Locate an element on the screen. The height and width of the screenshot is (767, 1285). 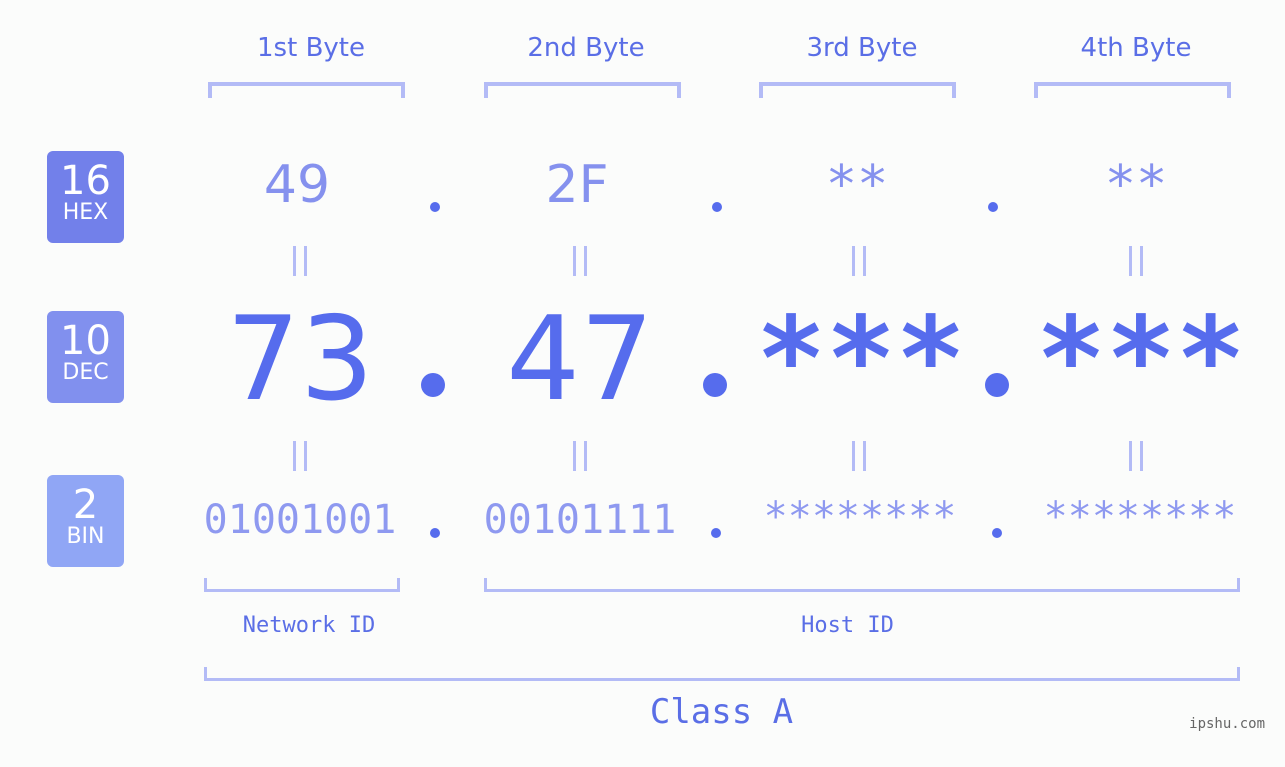
network-id-label: Network ID is located at coordinates (309, 625).